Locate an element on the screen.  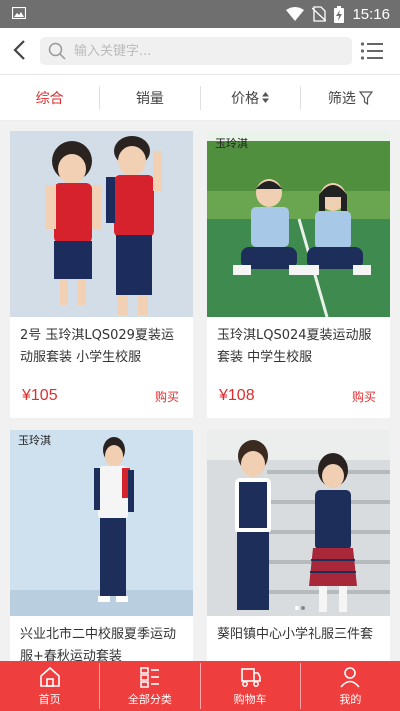
product-title: 葵阳镇中心小学礼服三件套 is located at coordinates (295, 634).